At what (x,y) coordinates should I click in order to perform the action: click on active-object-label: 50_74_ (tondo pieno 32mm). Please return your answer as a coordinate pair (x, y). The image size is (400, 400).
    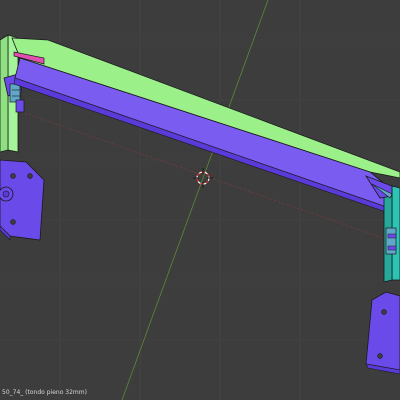
    Looking at the image, I should click on (44, 392).